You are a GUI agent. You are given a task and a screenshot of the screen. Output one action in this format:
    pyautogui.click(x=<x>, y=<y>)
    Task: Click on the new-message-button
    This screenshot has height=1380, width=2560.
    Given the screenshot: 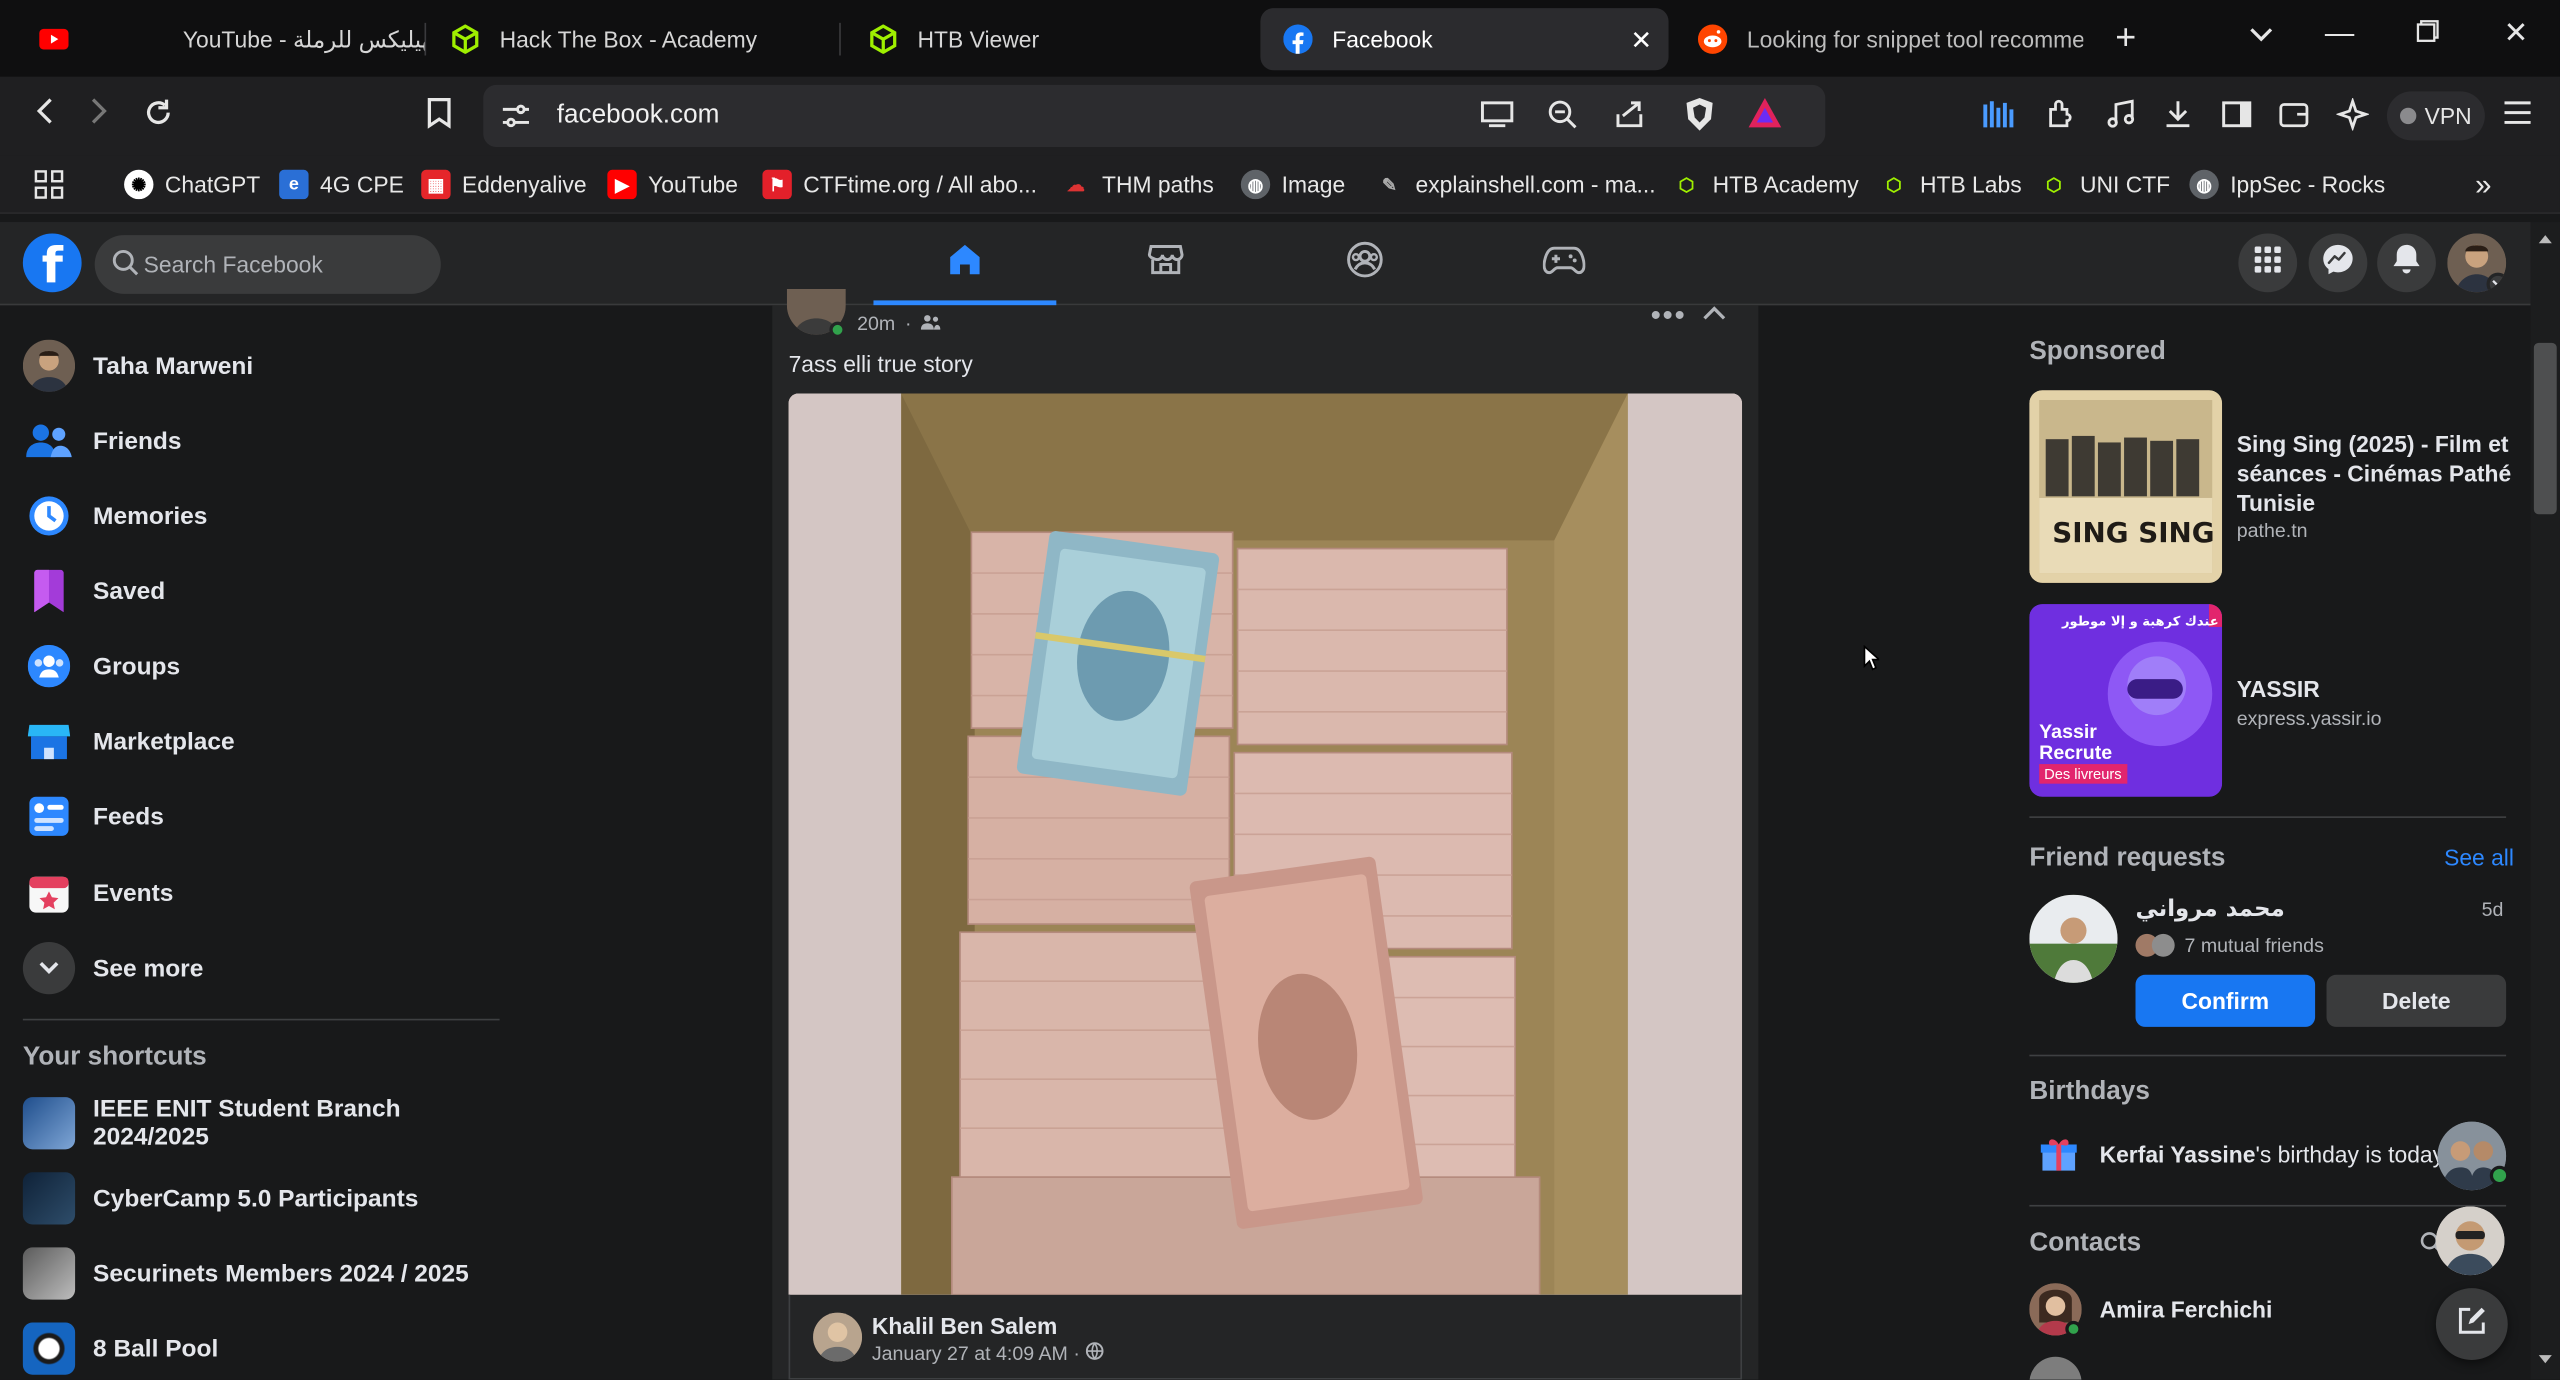 What is the action you would take?
    pyautogui.click(x=2471, y=1324)
    